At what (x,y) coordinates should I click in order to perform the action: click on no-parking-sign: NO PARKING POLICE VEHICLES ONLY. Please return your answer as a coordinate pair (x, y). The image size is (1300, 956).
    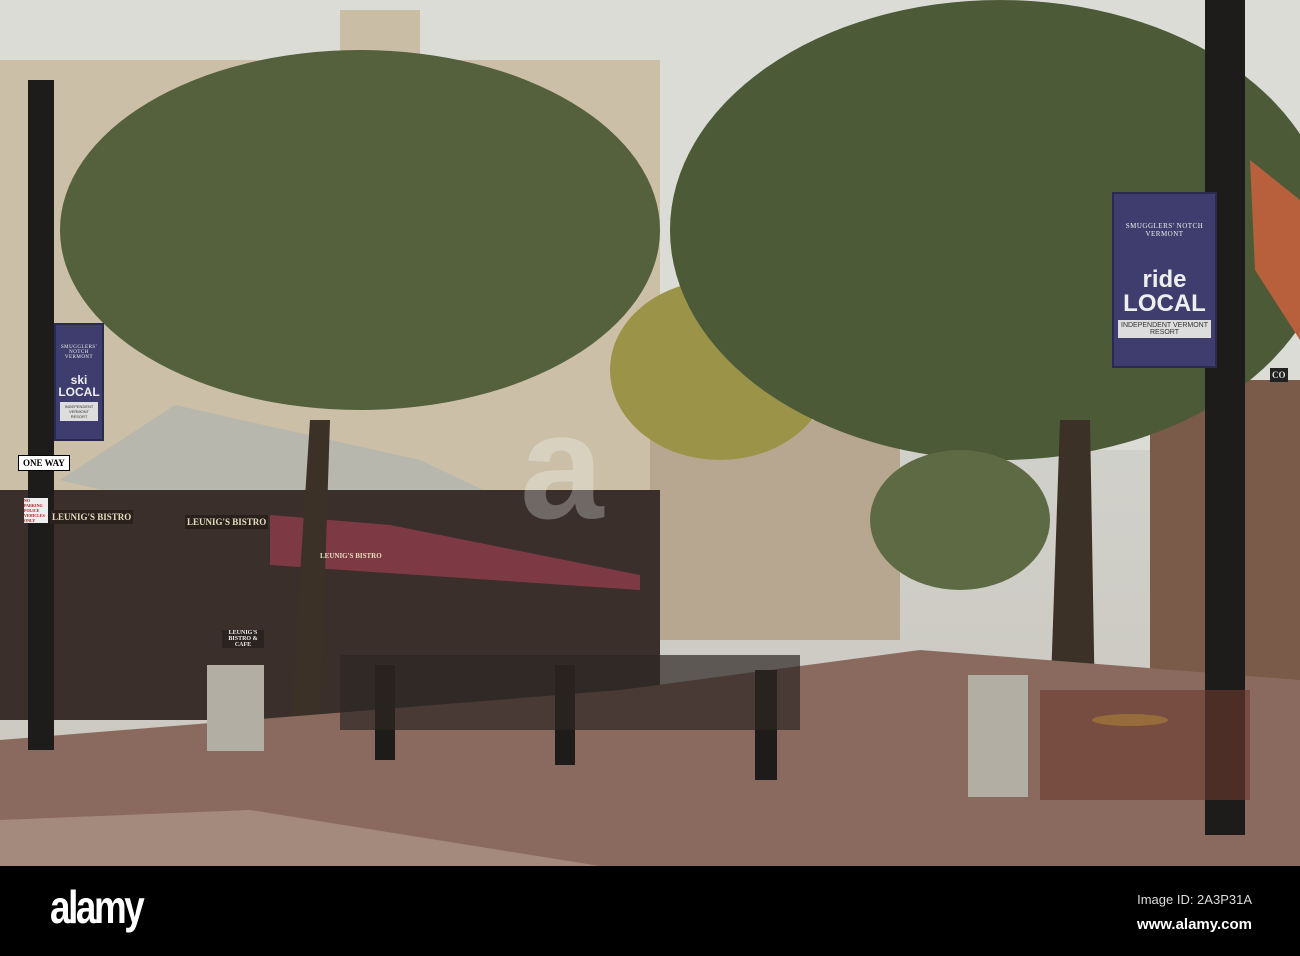
    Looking at the image, I should click on (36, 510).